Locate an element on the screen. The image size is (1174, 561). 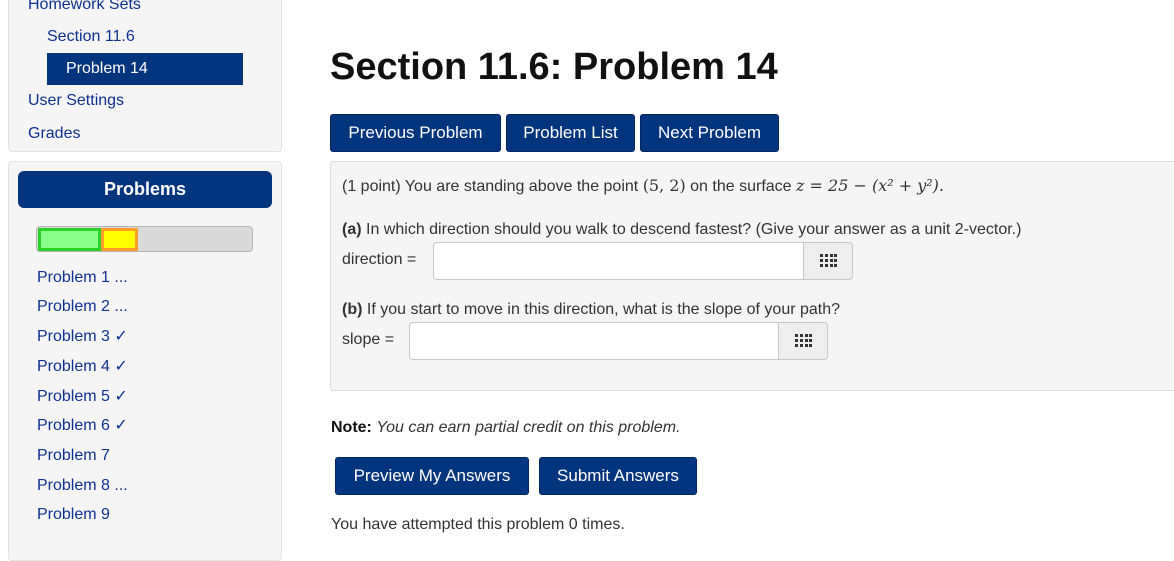
problem-list-item: Problem 4 ✓ is located at coordinates (82, 367).